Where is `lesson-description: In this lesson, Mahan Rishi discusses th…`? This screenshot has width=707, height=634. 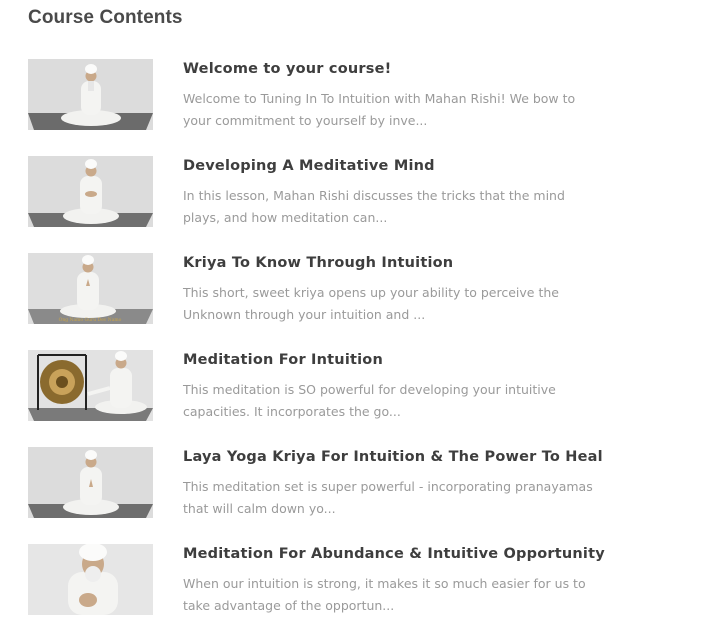 lesson-description: In this lesson, Mahan Rishi discusses th… is located at coordinates (374, 206).